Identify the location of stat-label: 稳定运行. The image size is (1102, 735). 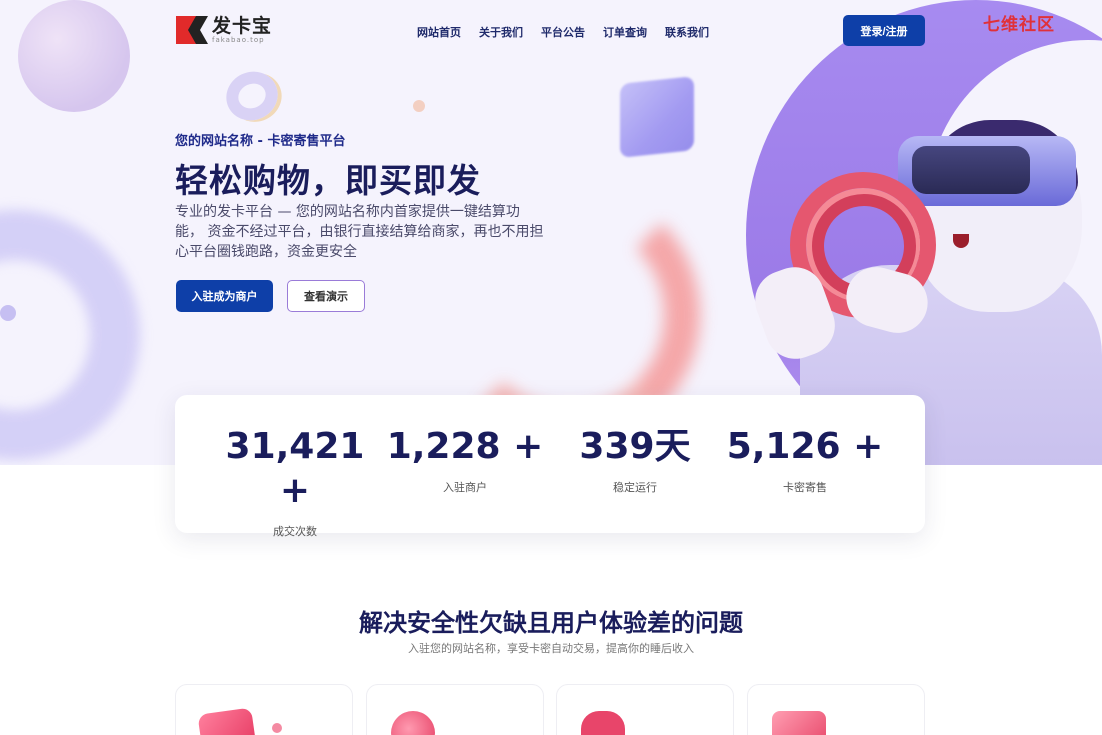
(635, 487).